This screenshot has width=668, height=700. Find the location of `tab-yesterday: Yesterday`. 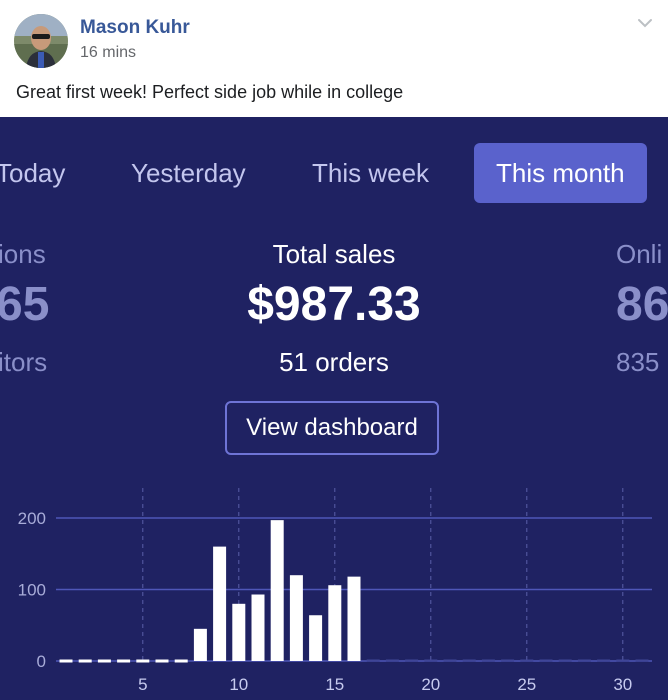

tab-yesterday: Yesterday is located at coordinates (188, 173).